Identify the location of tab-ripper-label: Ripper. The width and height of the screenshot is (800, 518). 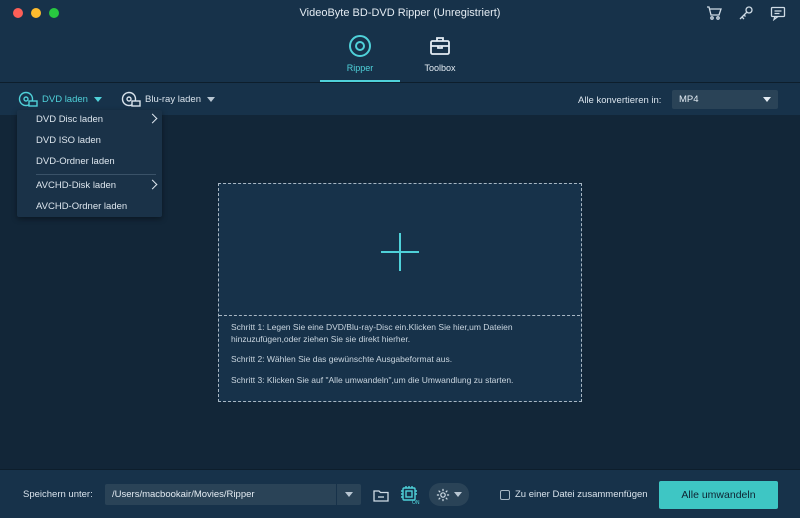
(360, 68).